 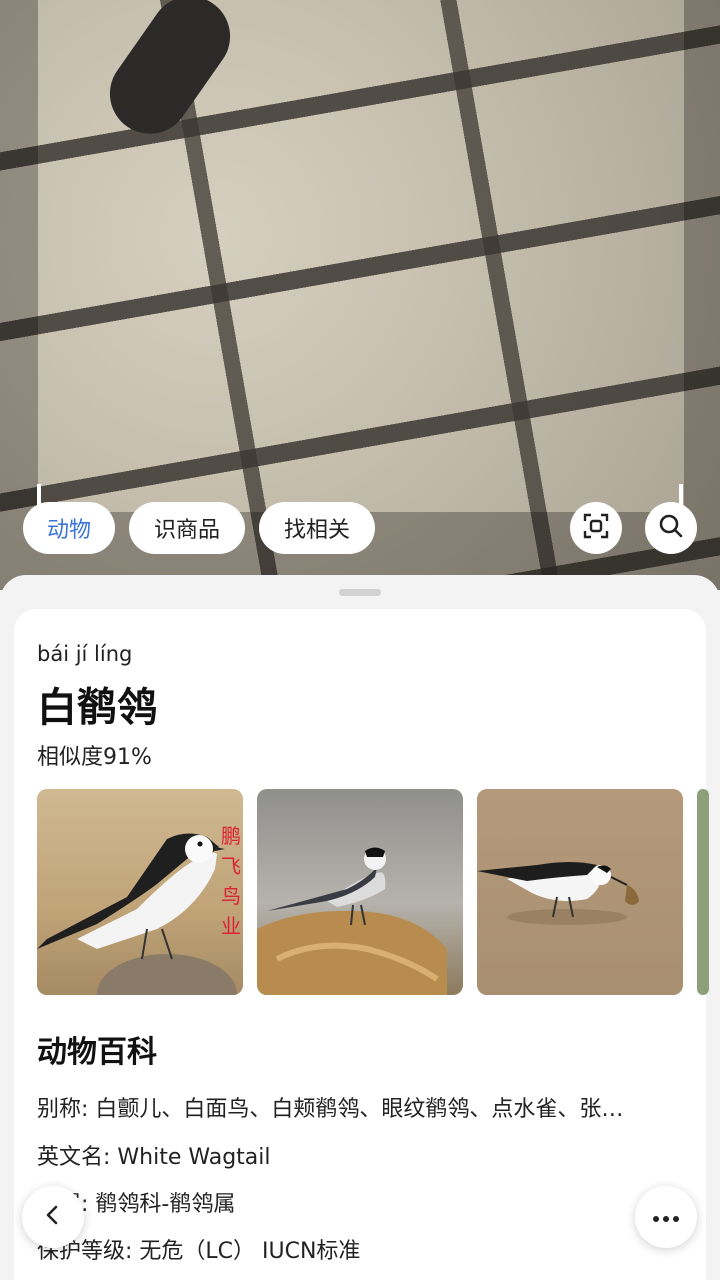 What do you see at coordinates (703, 892) in the screenshot?
I see `reference-image-4-partial` at bounding box center [703, 892].